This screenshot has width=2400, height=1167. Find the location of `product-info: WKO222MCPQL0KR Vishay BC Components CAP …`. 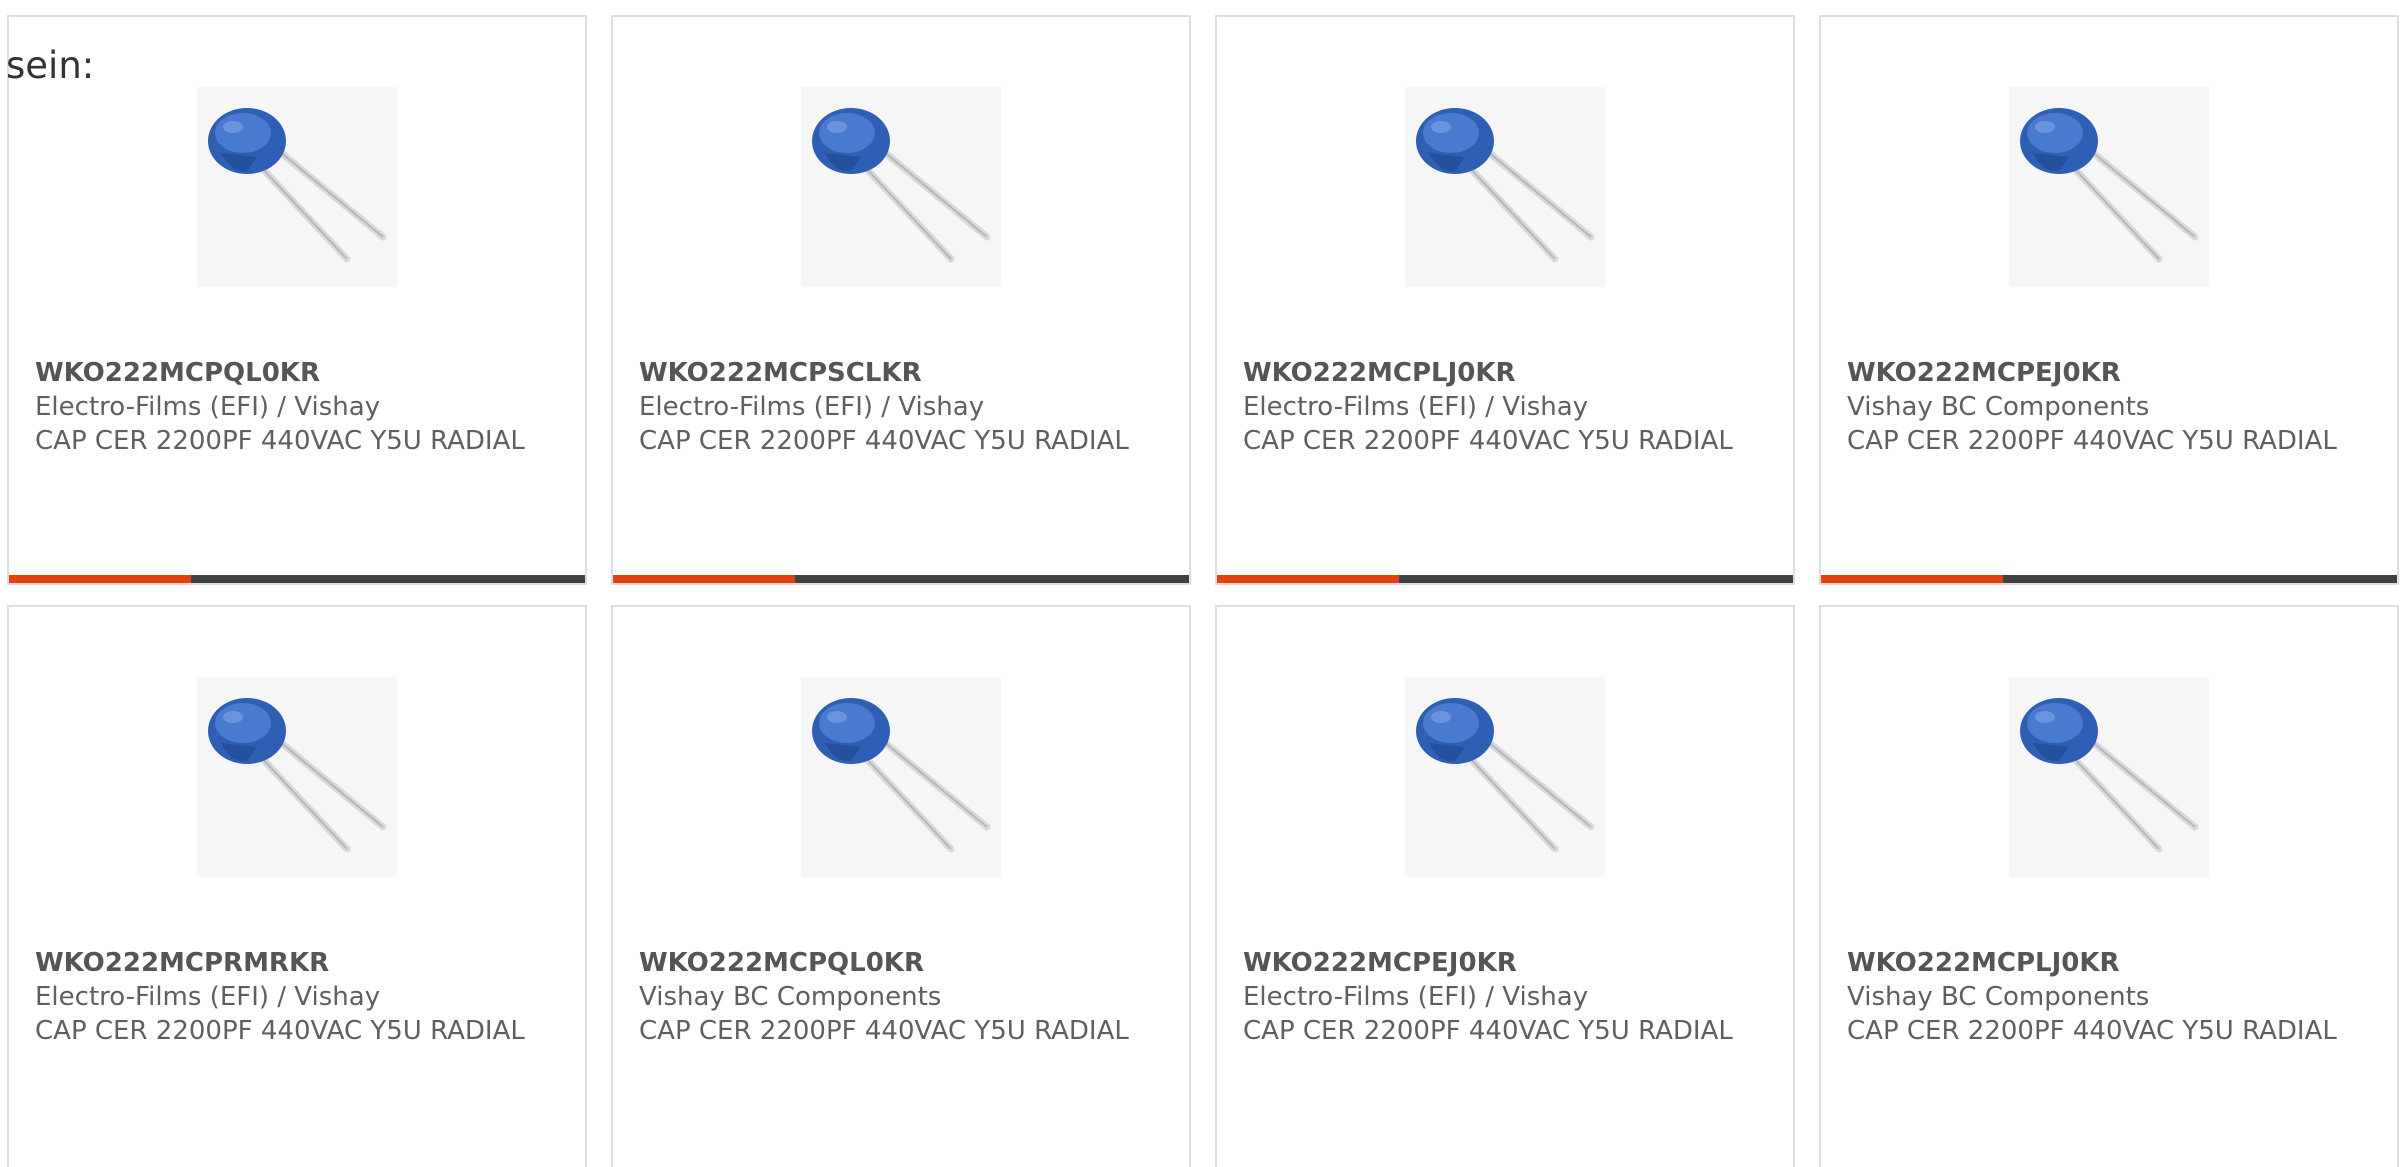

product-info: WKO222MCPQL0KR Vishay BC Components CAP … is located at coordinates (899, 997).